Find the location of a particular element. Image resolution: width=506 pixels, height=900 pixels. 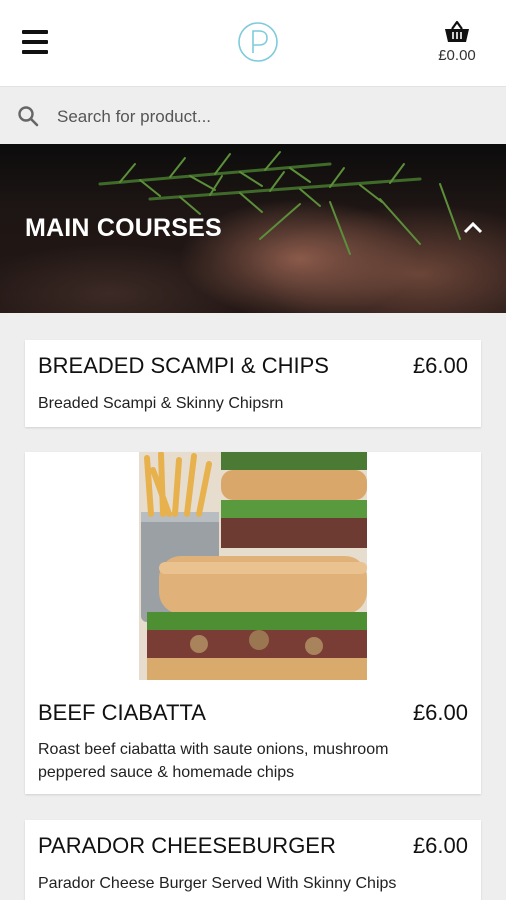

app-header: £0.00 is located at coordinates (253, 43).